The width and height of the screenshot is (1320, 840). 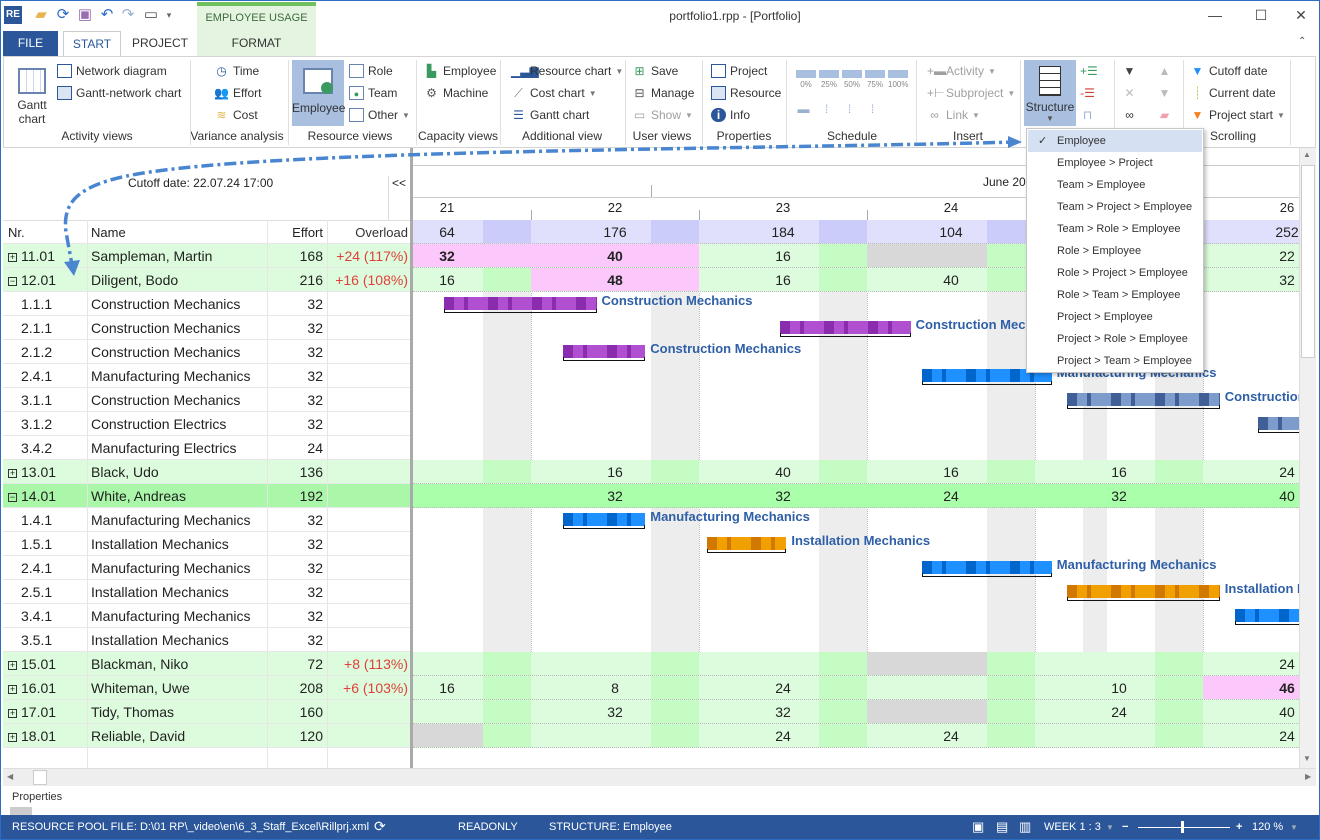 What do you see at coordinates (1125, 207) in the screenshot?
I see `structure-option-label: Team > Project > Employee` at bounding box center [1125, 207].